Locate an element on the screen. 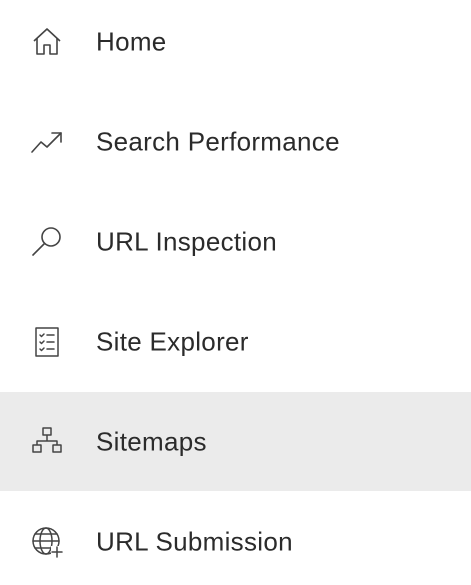 This screenshot has width=471, height=585. trending-up-icon is located at coordinates (47, 142).